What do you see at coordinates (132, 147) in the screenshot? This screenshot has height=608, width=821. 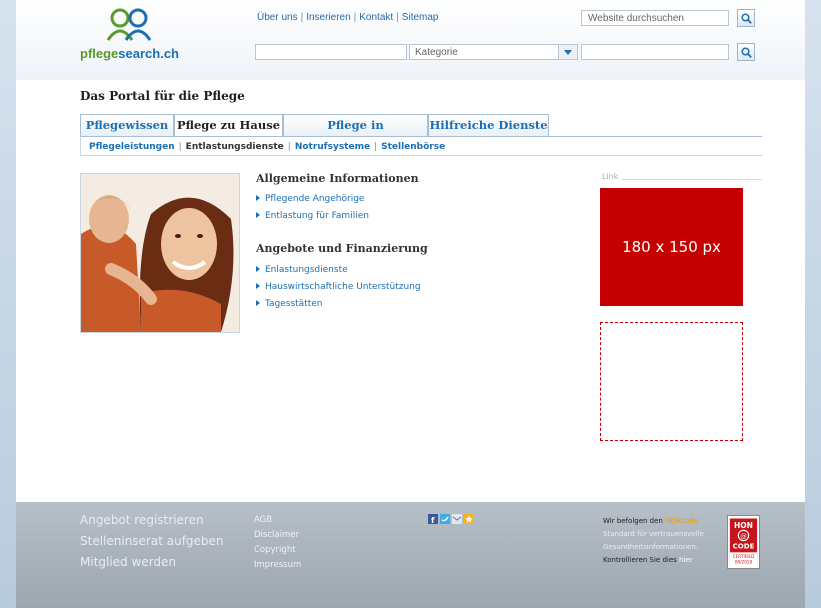 I see `subnav-pflegeleistungen: Pflegeleistungen` at bounding box center [132, 147].